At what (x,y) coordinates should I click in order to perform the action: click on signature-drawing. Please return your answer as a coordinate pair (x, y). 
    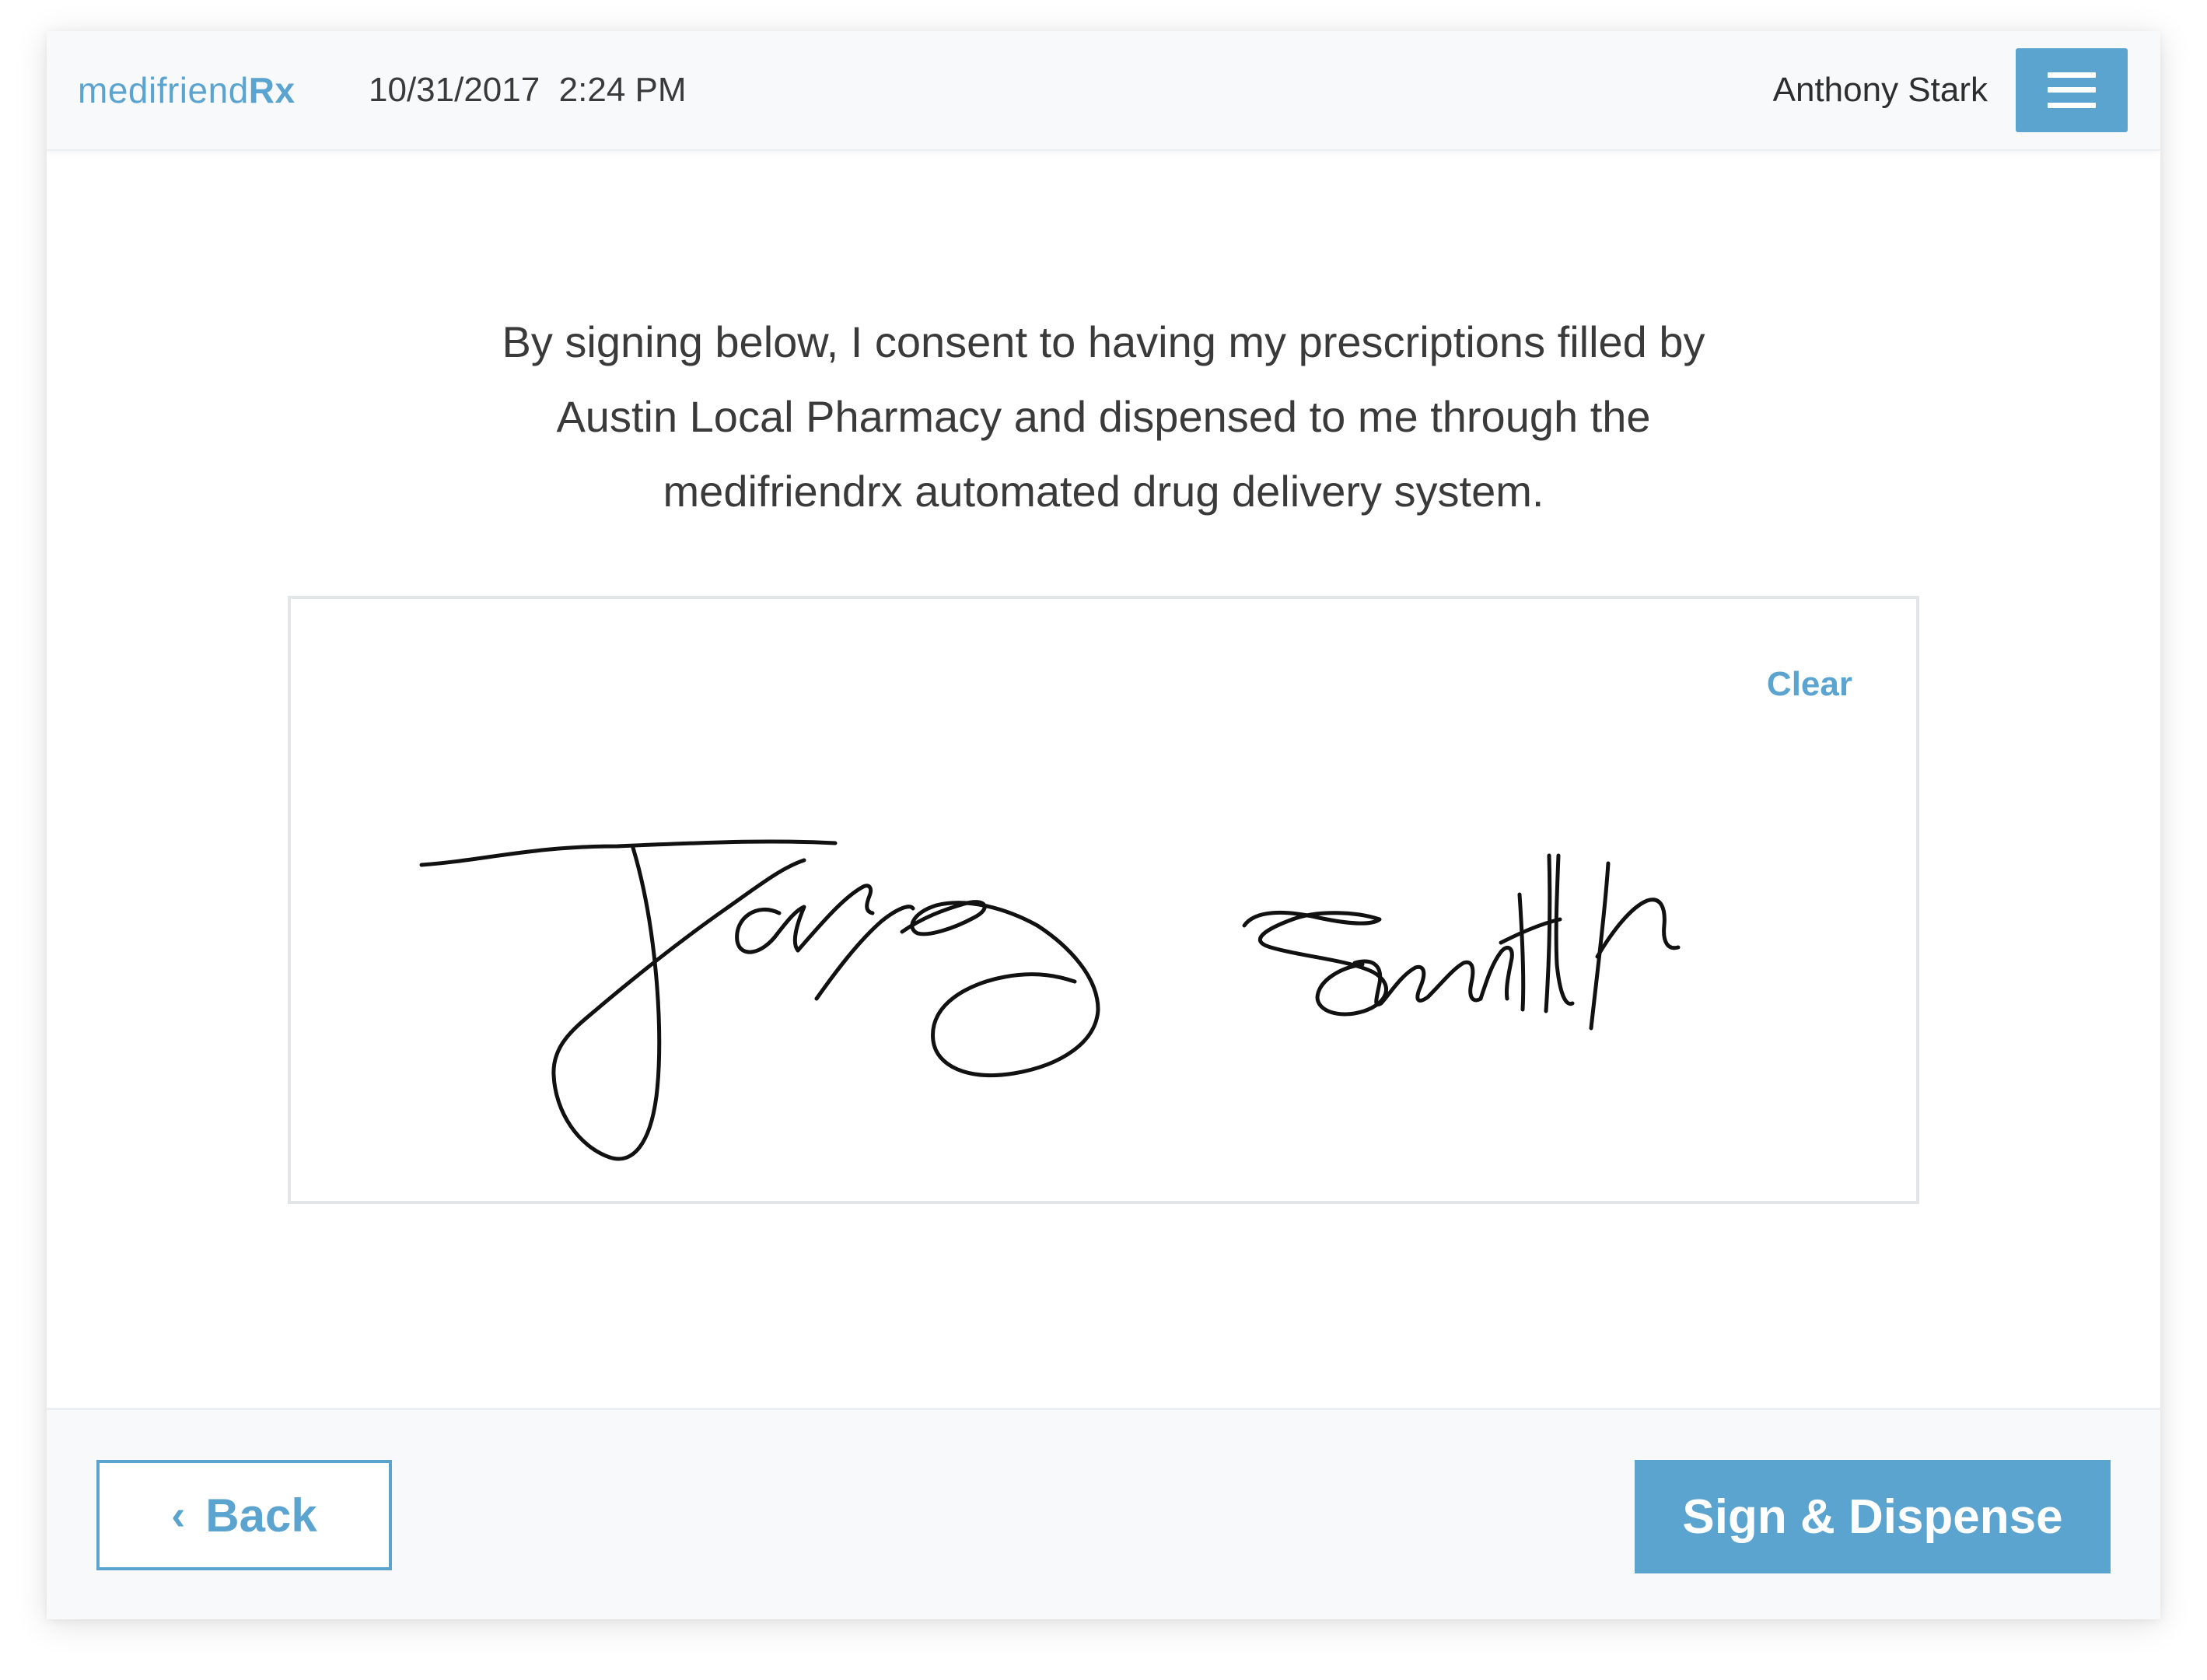
    Looking at the image, I should click on (1050, 1000).